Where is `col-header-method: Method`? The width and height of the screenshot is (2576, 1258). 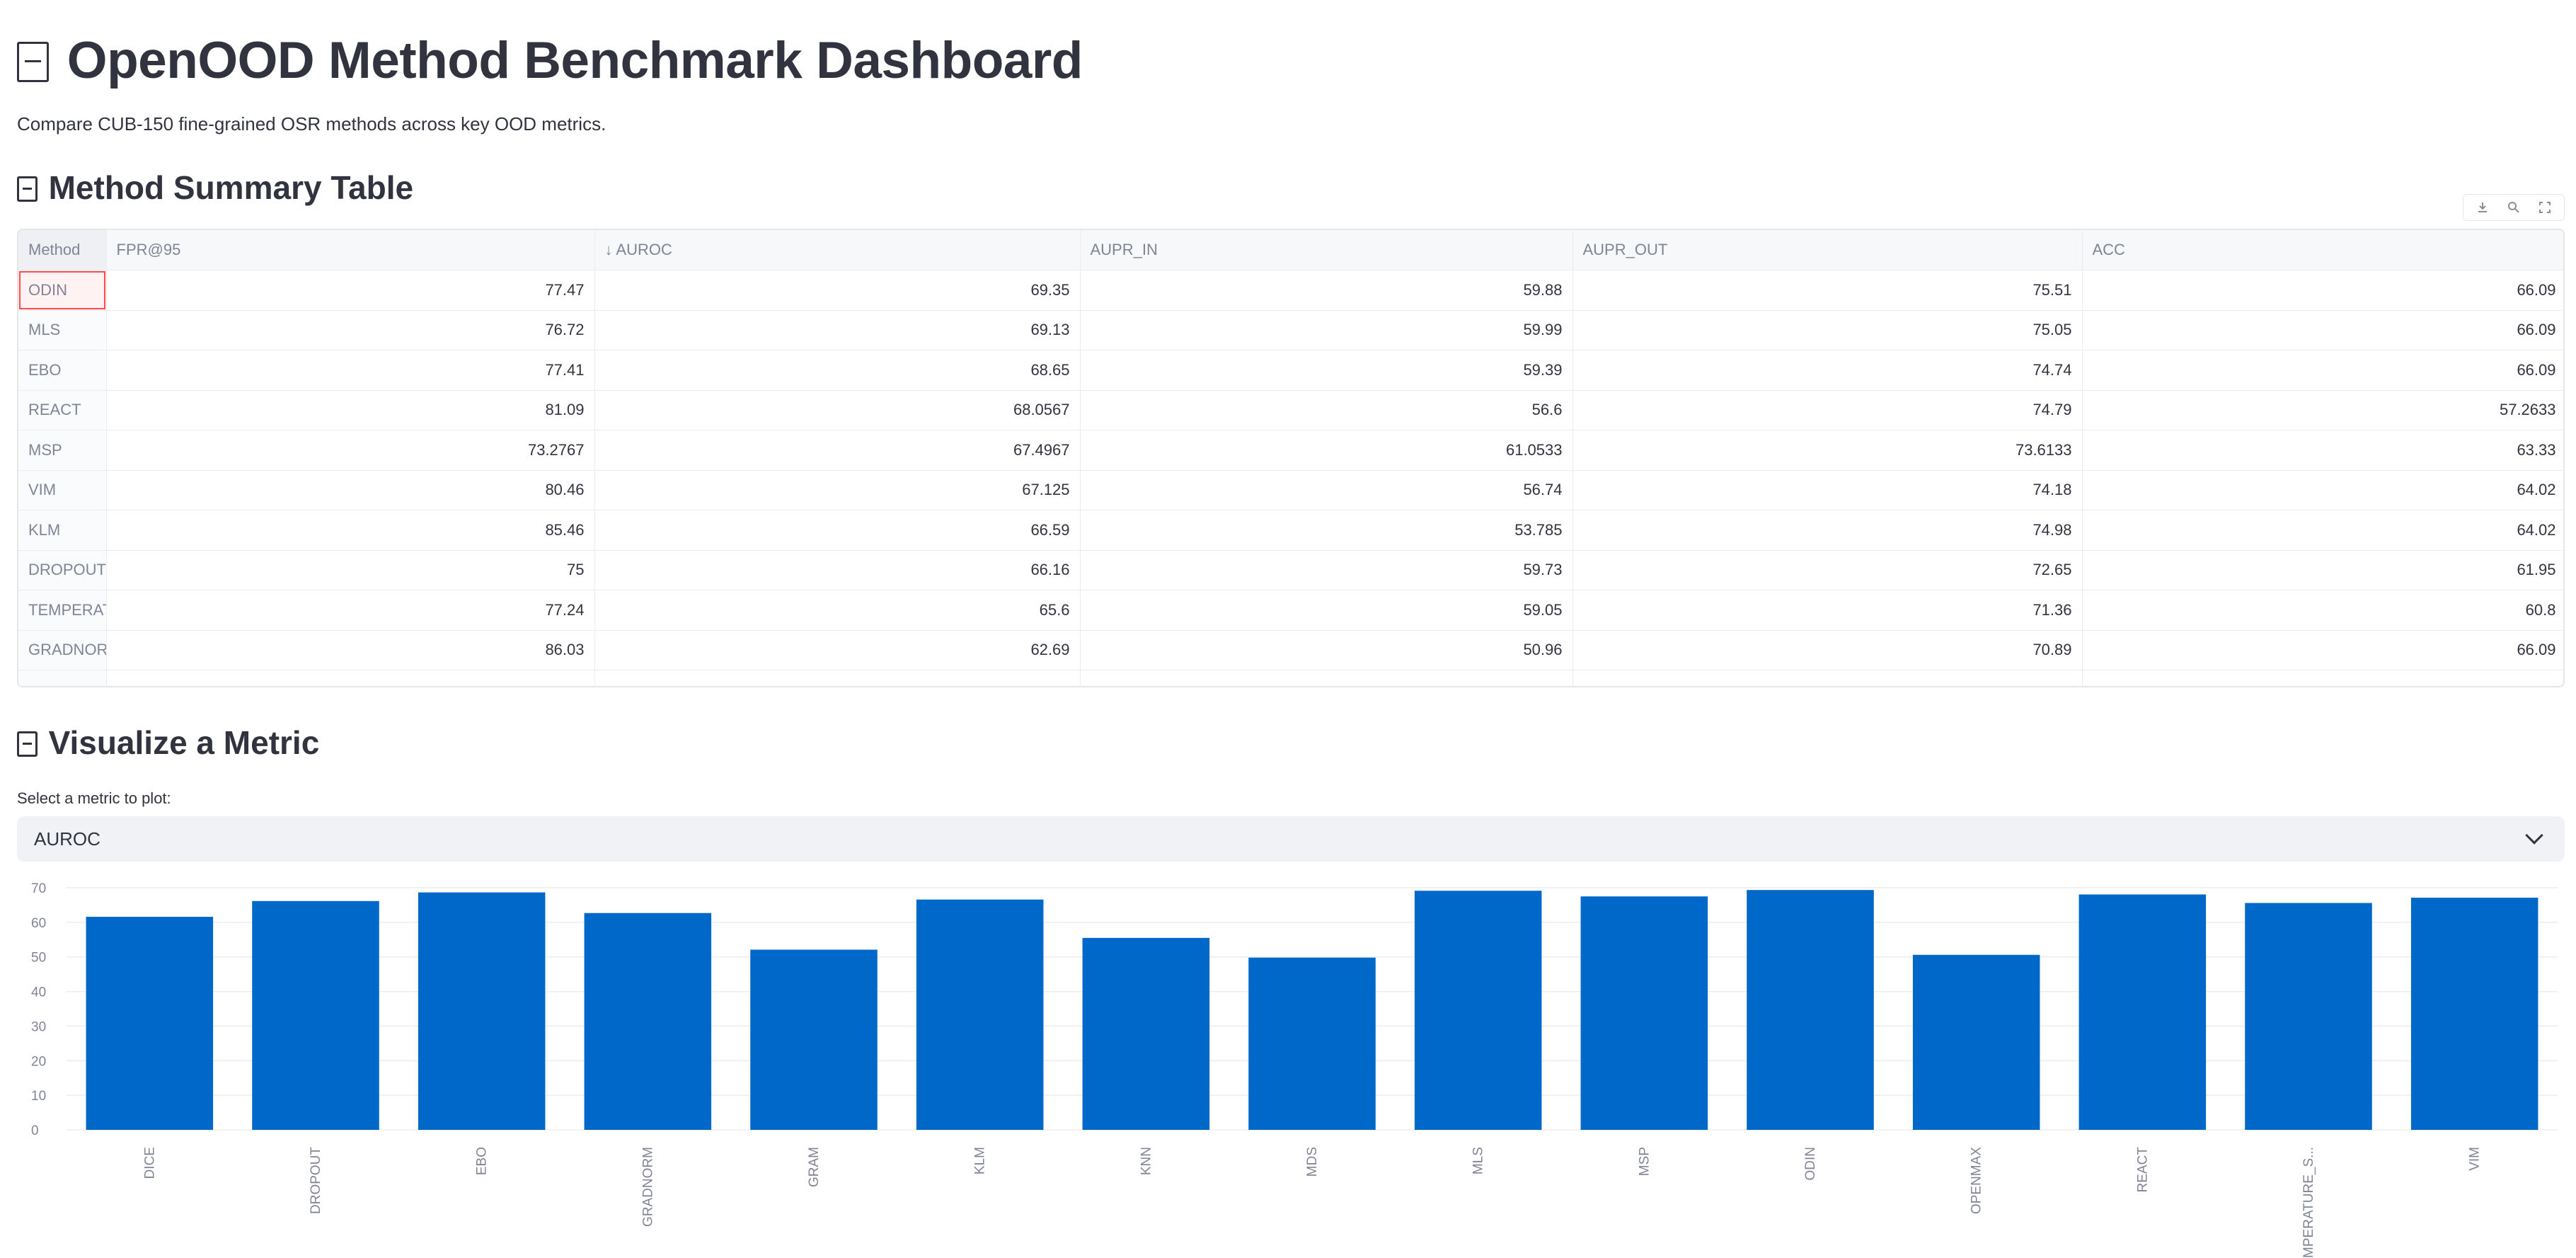 col-header-method: Method is located at coordinates (63, 250).